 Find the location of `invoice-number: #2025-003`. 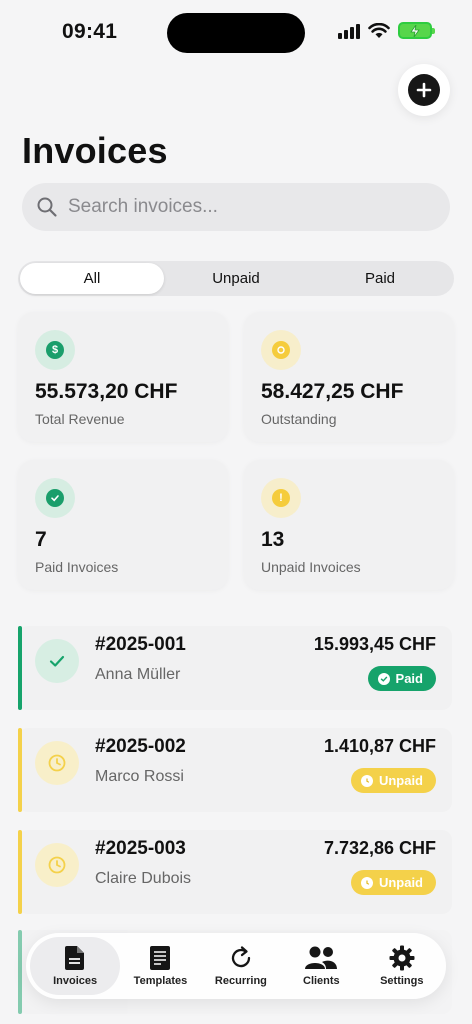

invoice-number: #2025-003 is located at coordinates (140, 848).